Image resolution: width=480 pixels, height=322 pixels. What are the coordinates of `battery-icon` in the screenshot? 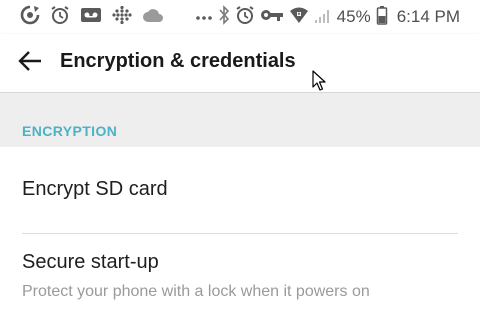 It's located at (382, 17).